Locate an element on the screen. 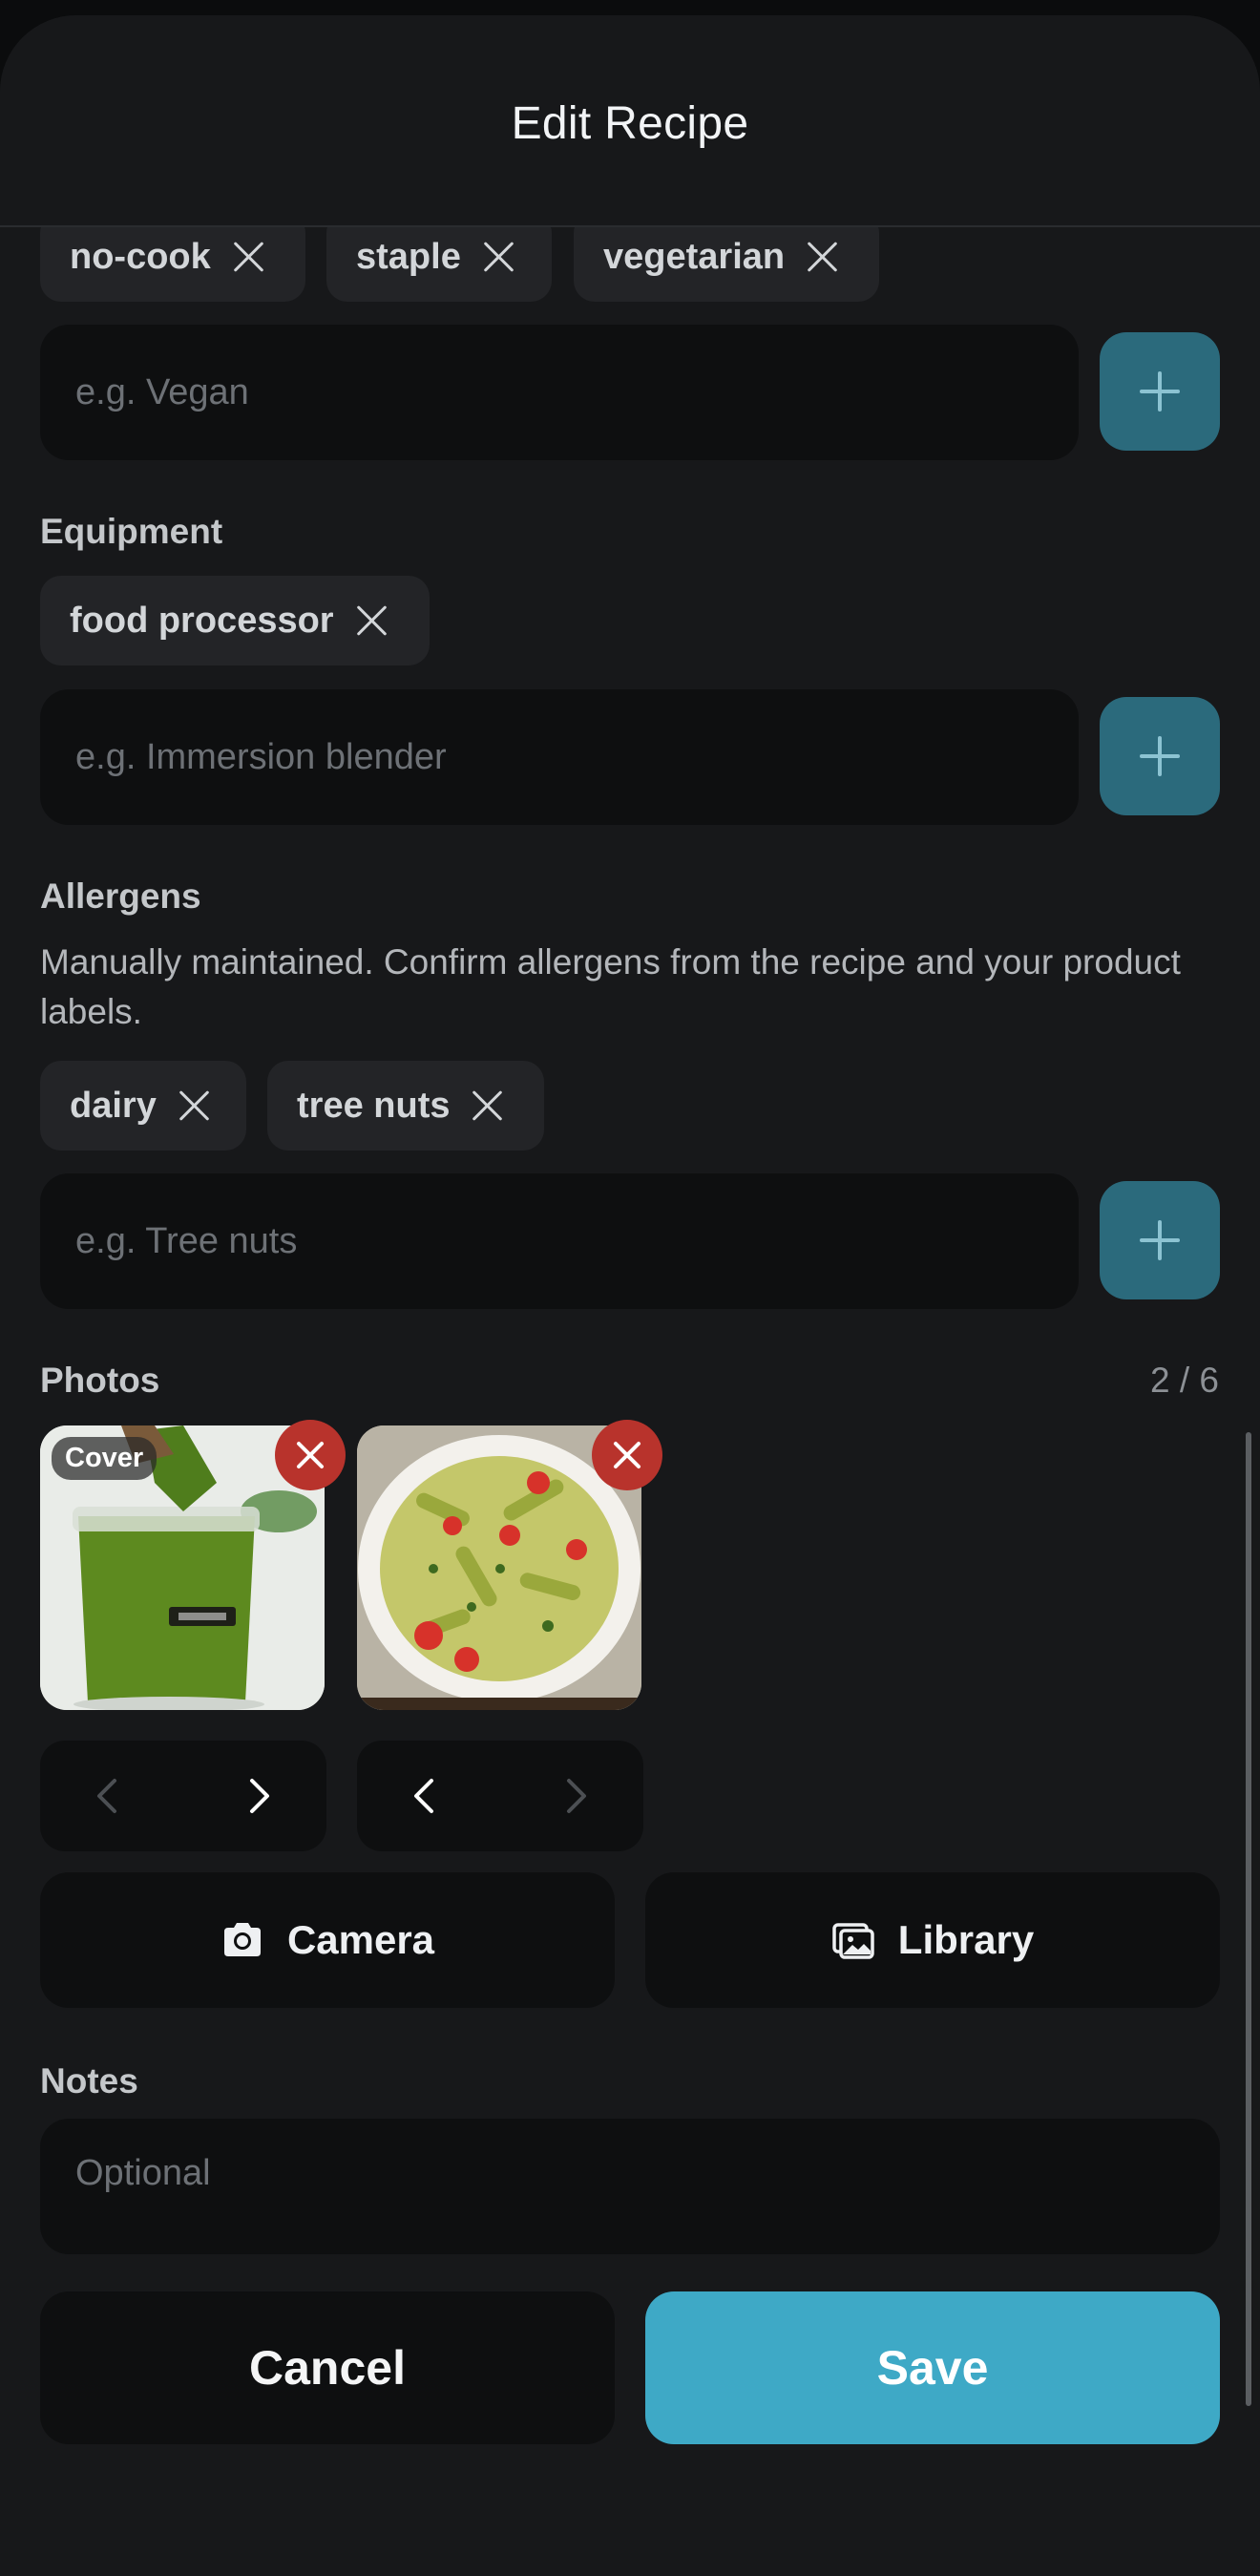  allergen-input: e.g. Tree nuts is located at coordinates (560, 1241).